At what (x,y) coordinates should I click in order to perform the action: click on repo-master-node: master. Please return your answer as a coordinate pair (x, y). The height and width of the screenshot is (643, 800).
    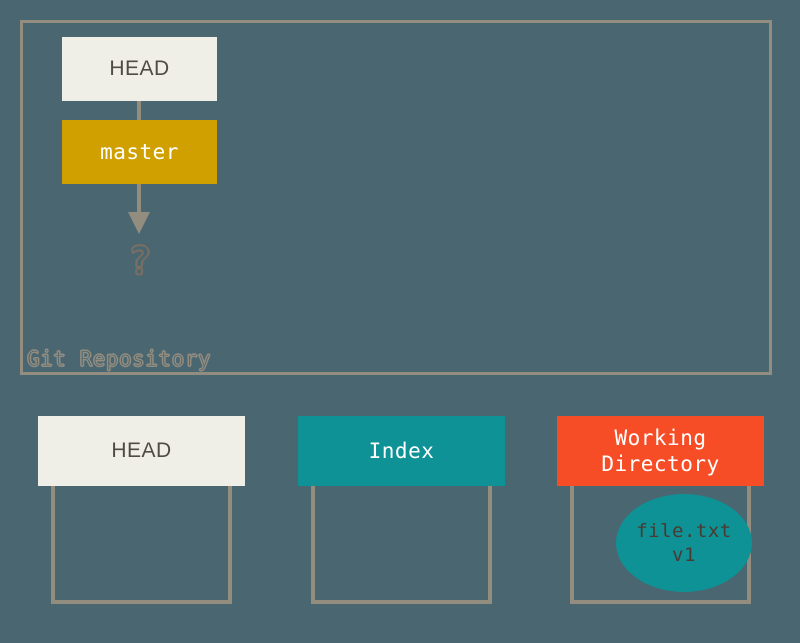
    Looking at the image, I should click on (139, 152).